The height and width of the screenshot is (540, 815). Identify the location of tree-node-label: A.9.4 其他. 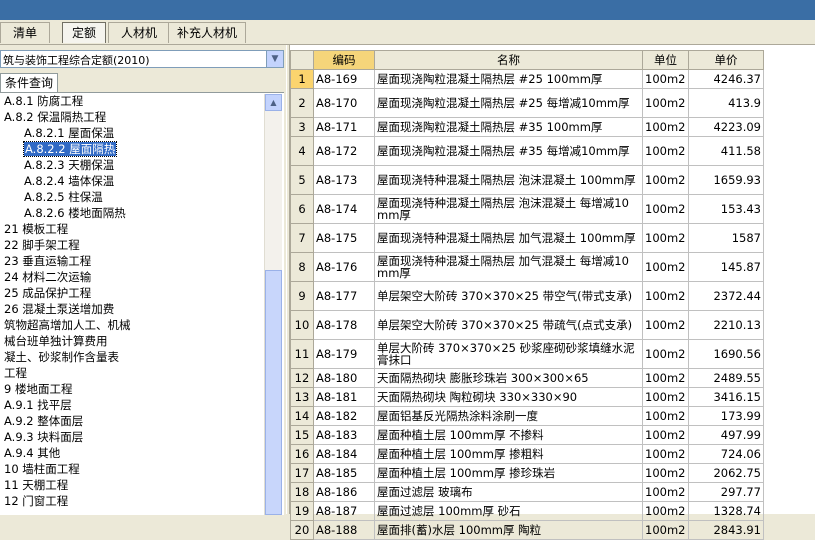
(32, 453).